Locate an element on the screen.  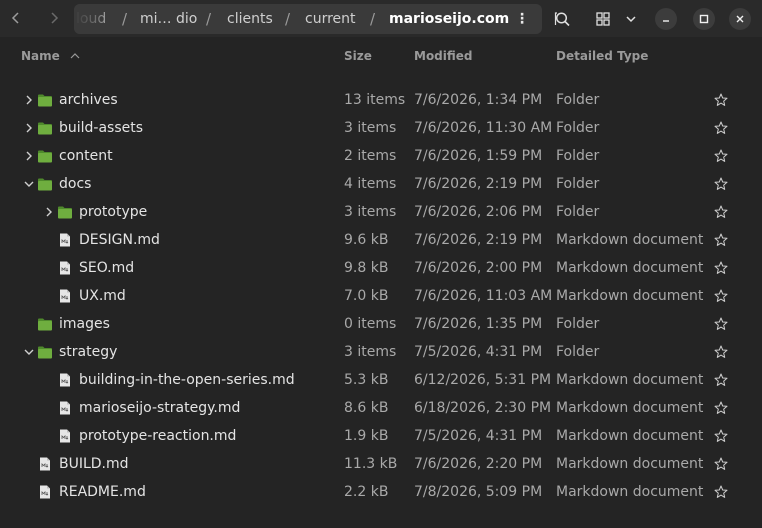
breadcrumb-item: current is located at coordinates (330, 19).